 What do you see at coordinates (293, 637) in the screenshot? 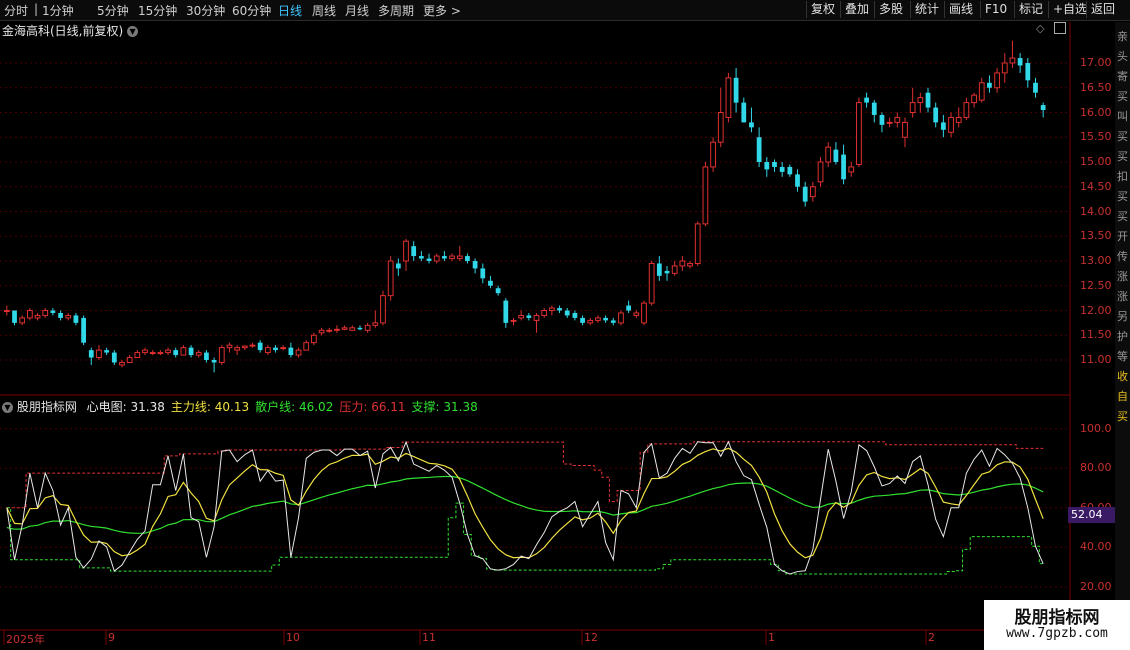
I see `date-tick-label: 10` at bounding box center [293, 637].